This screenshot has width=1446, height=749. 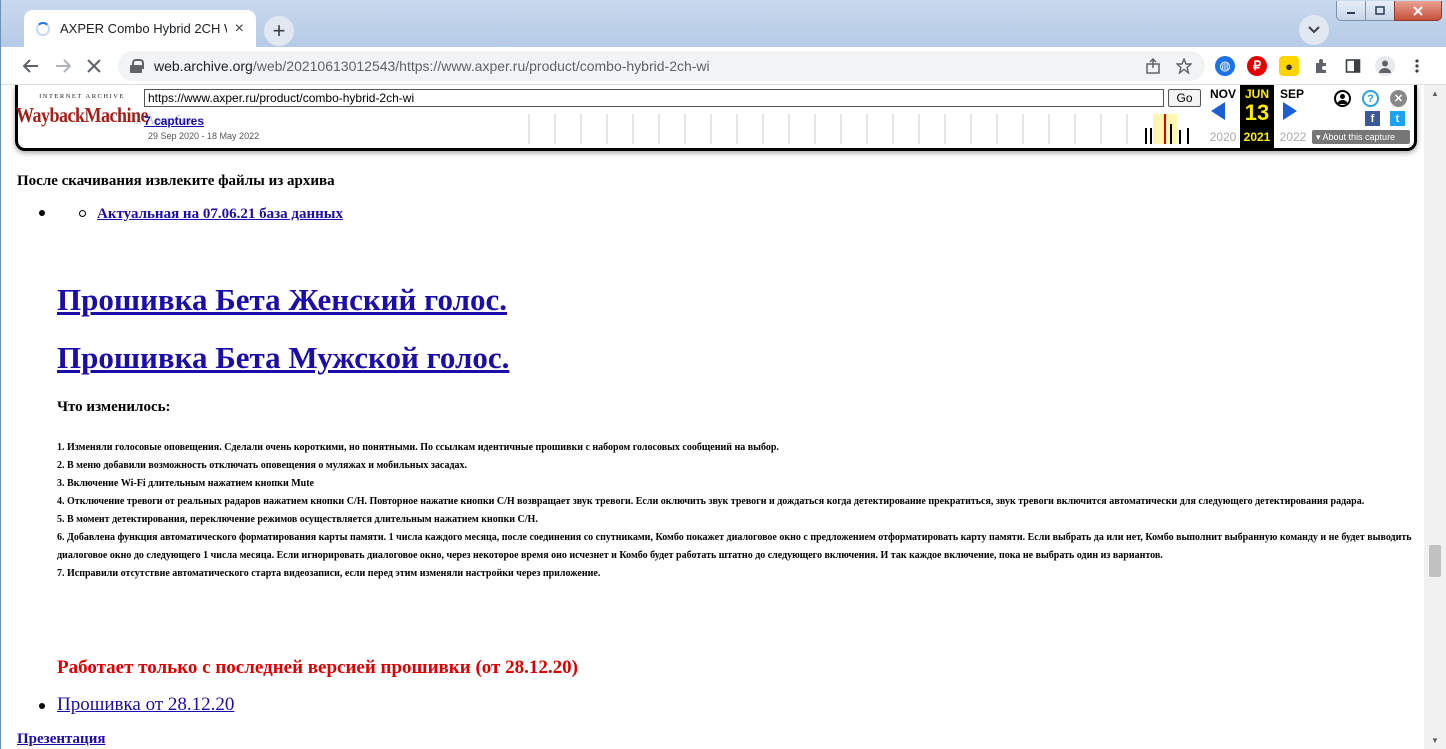 What do you see at coordinates (1290, 111) in the screenshot?
I see `next-arrow-icon` at bounding box center [1290, 111].